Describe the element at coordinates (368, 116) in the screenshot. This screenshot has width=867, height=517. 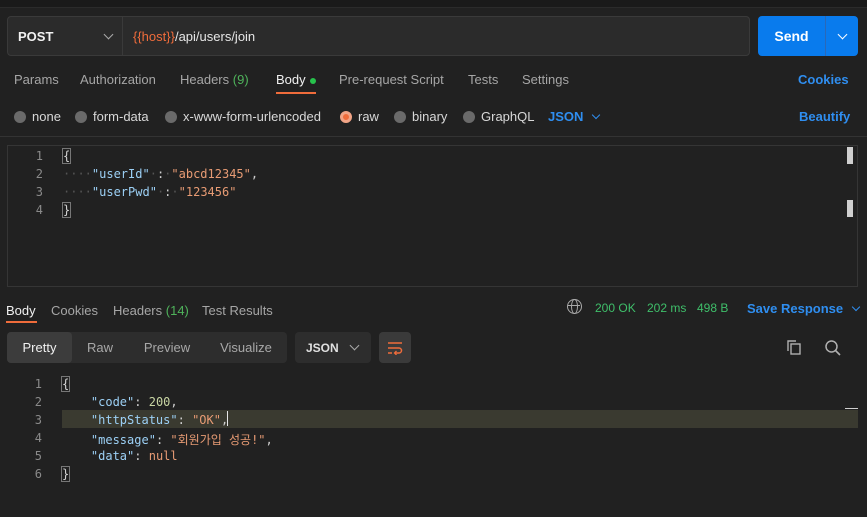
I see `radio-raw-label: raw` at that location.